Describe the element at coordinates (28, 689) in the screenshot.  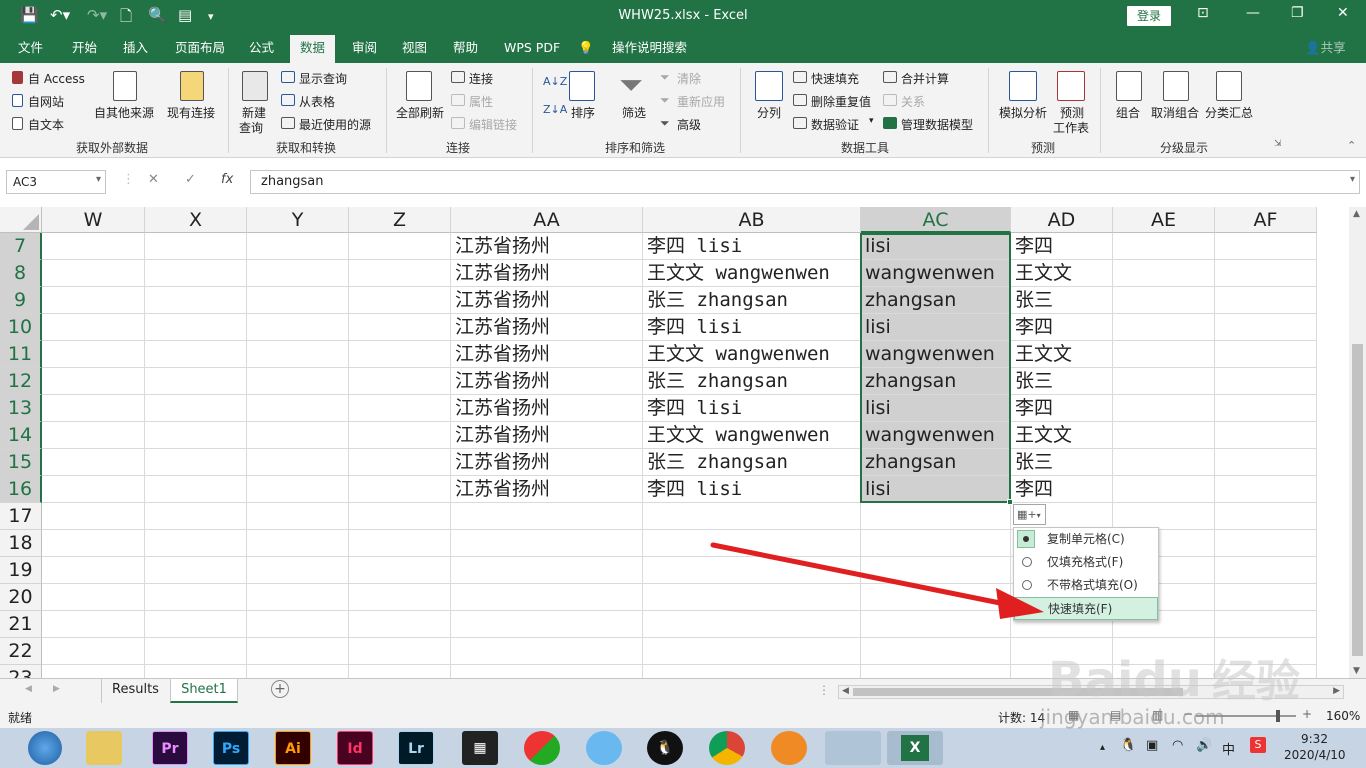
I see `prev-sheet-icon: ◀` at that location.